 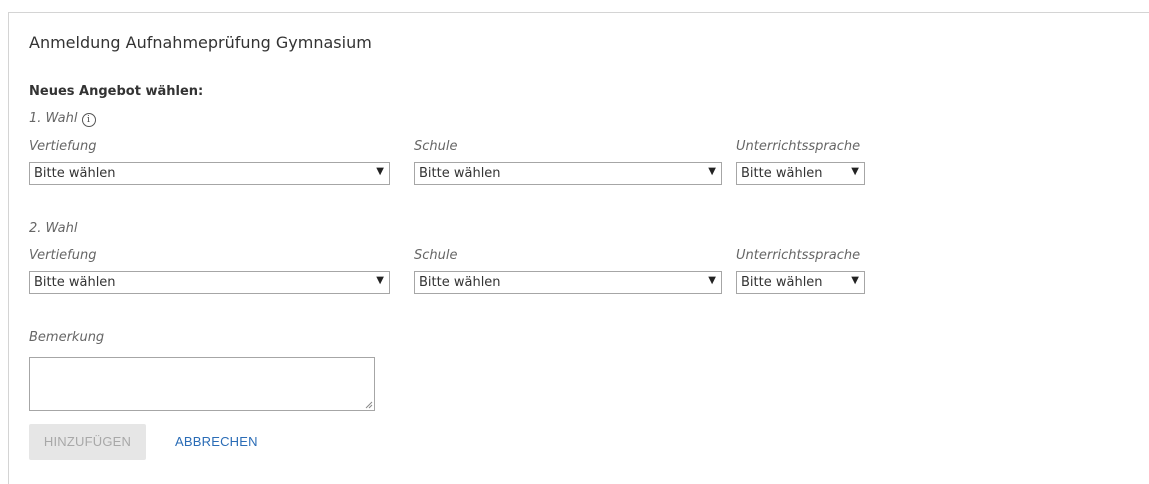 I want to click on choice1-vertiefung-value: Bitte wählen, so click(x=75, y=173).